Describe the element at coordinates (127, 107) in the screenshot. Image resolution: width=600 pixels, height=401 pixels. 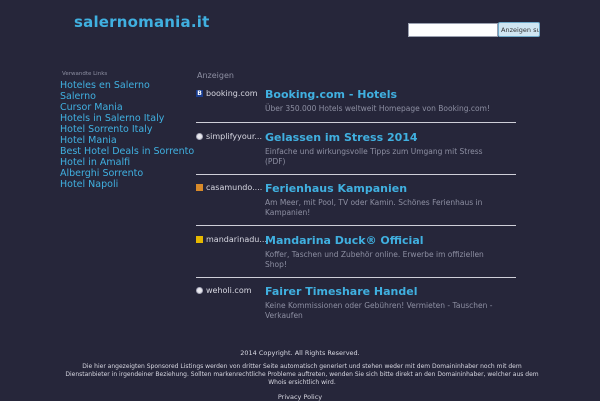
I see `related-link: Cursor Mania` at that location.